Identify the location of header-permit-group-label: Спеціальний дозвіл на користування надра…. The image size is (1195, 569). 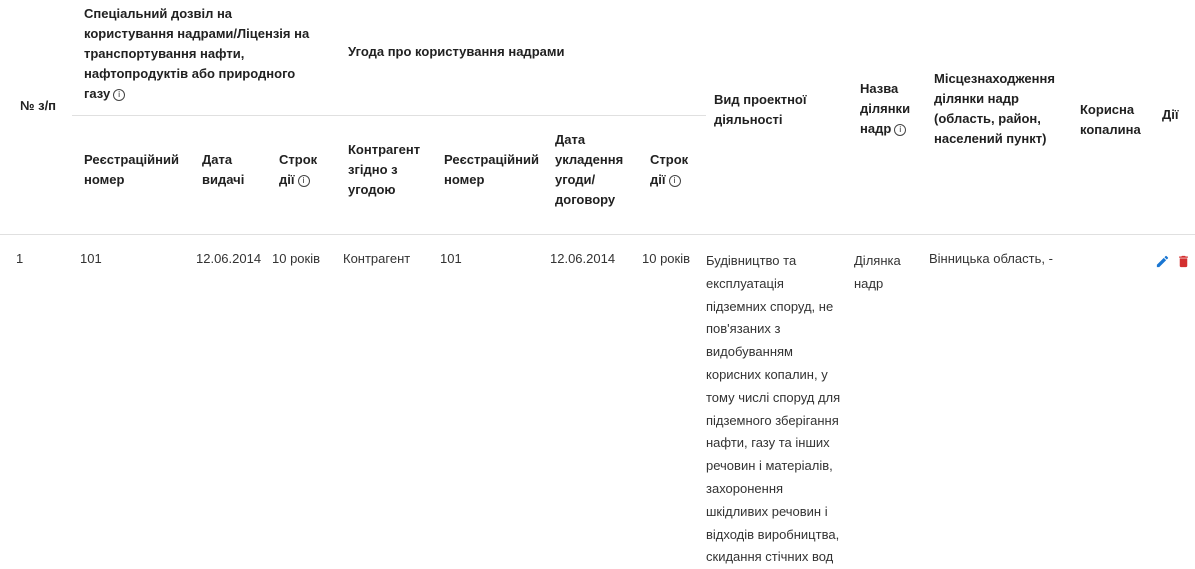
(197, 53).